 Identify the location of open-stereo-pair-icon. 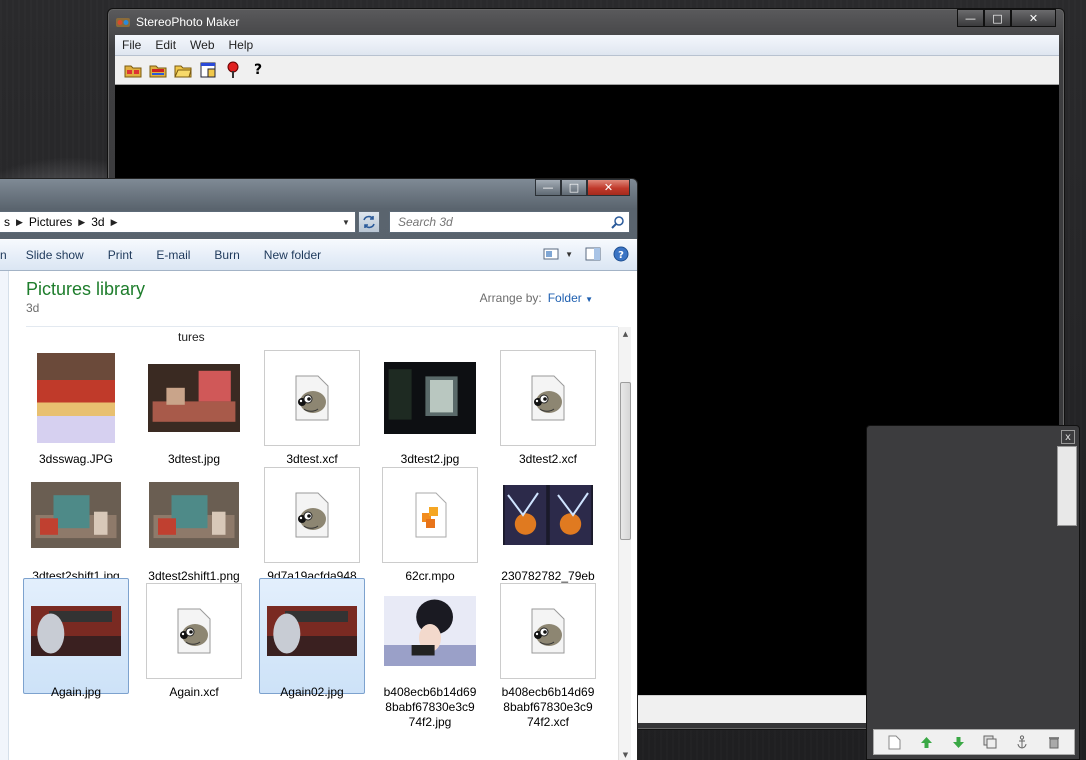
(133, 70).